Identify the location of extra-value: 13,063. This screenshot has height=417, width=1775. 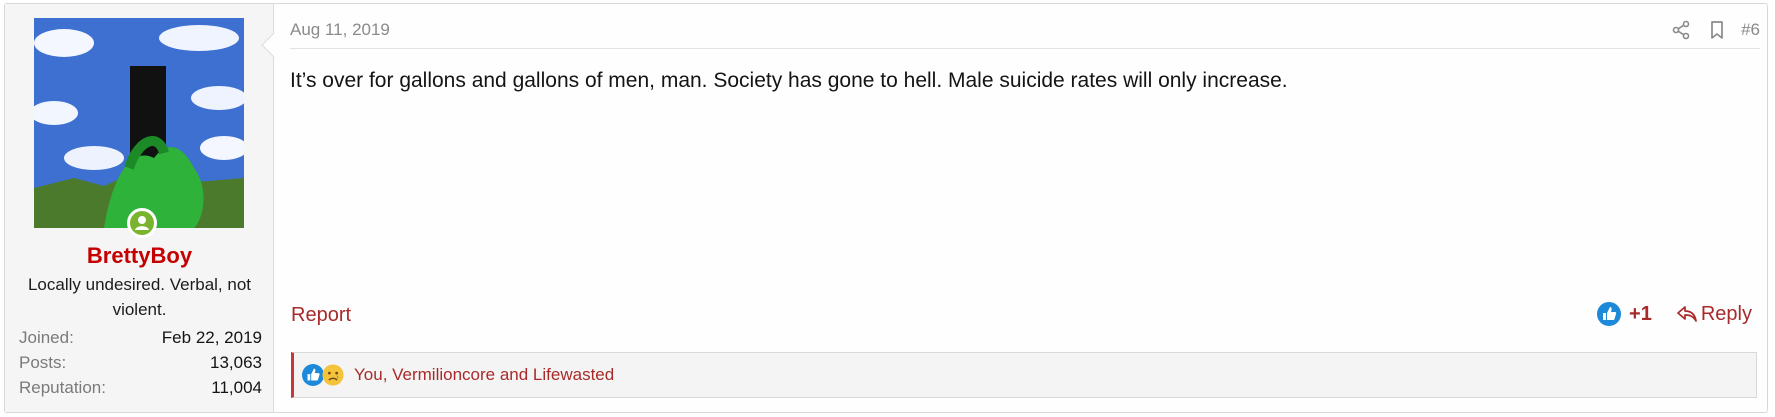
(236, 362).